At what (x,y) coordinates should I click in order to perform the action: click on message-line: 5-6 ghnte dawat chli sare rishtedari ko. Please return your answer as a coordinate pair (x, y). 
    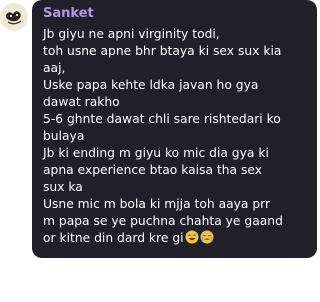
    Looking at the image, I should click on (162, 119).